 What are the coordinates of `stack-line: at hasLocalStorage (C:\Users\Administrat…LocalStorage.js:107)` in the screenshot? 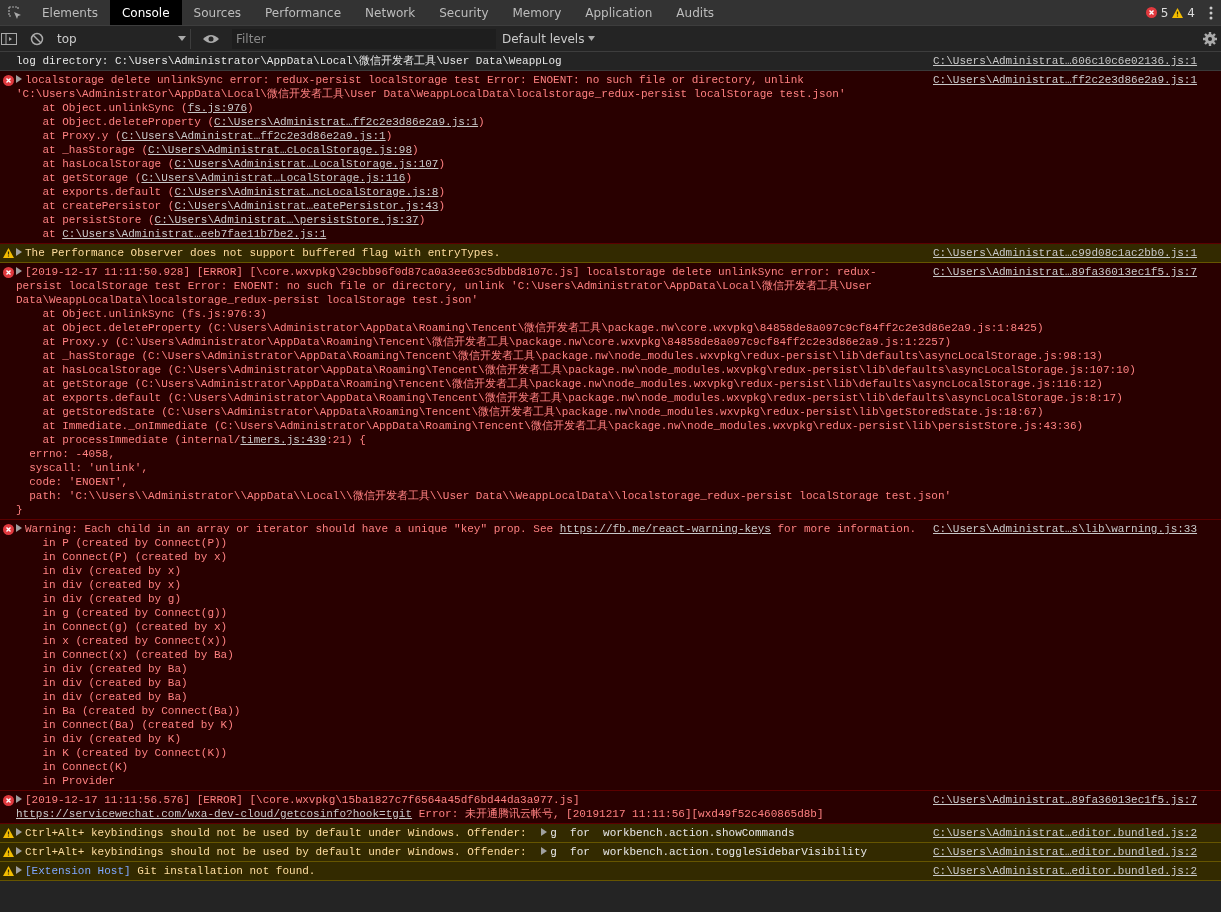 It's located at (243, 164).